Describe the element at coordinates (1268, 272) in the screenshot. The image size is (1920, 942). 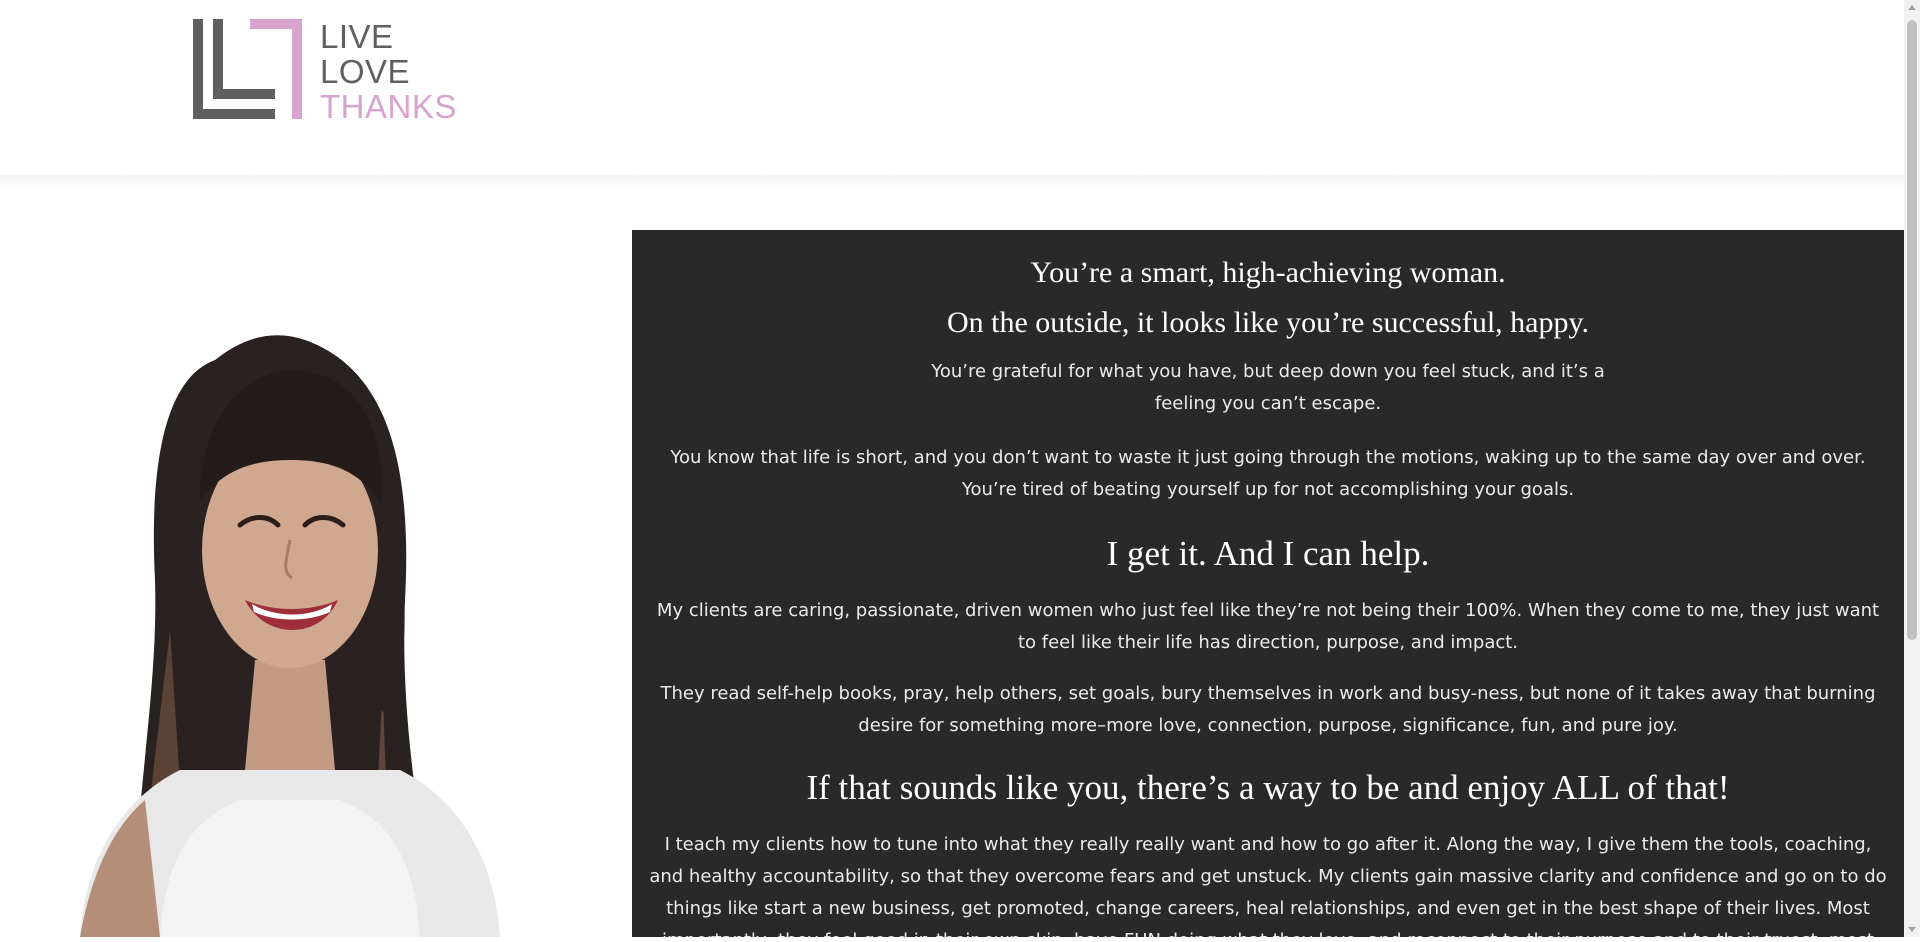
I see `intro-heading-1: You’re a smart, high-achieving woman.` at that location.